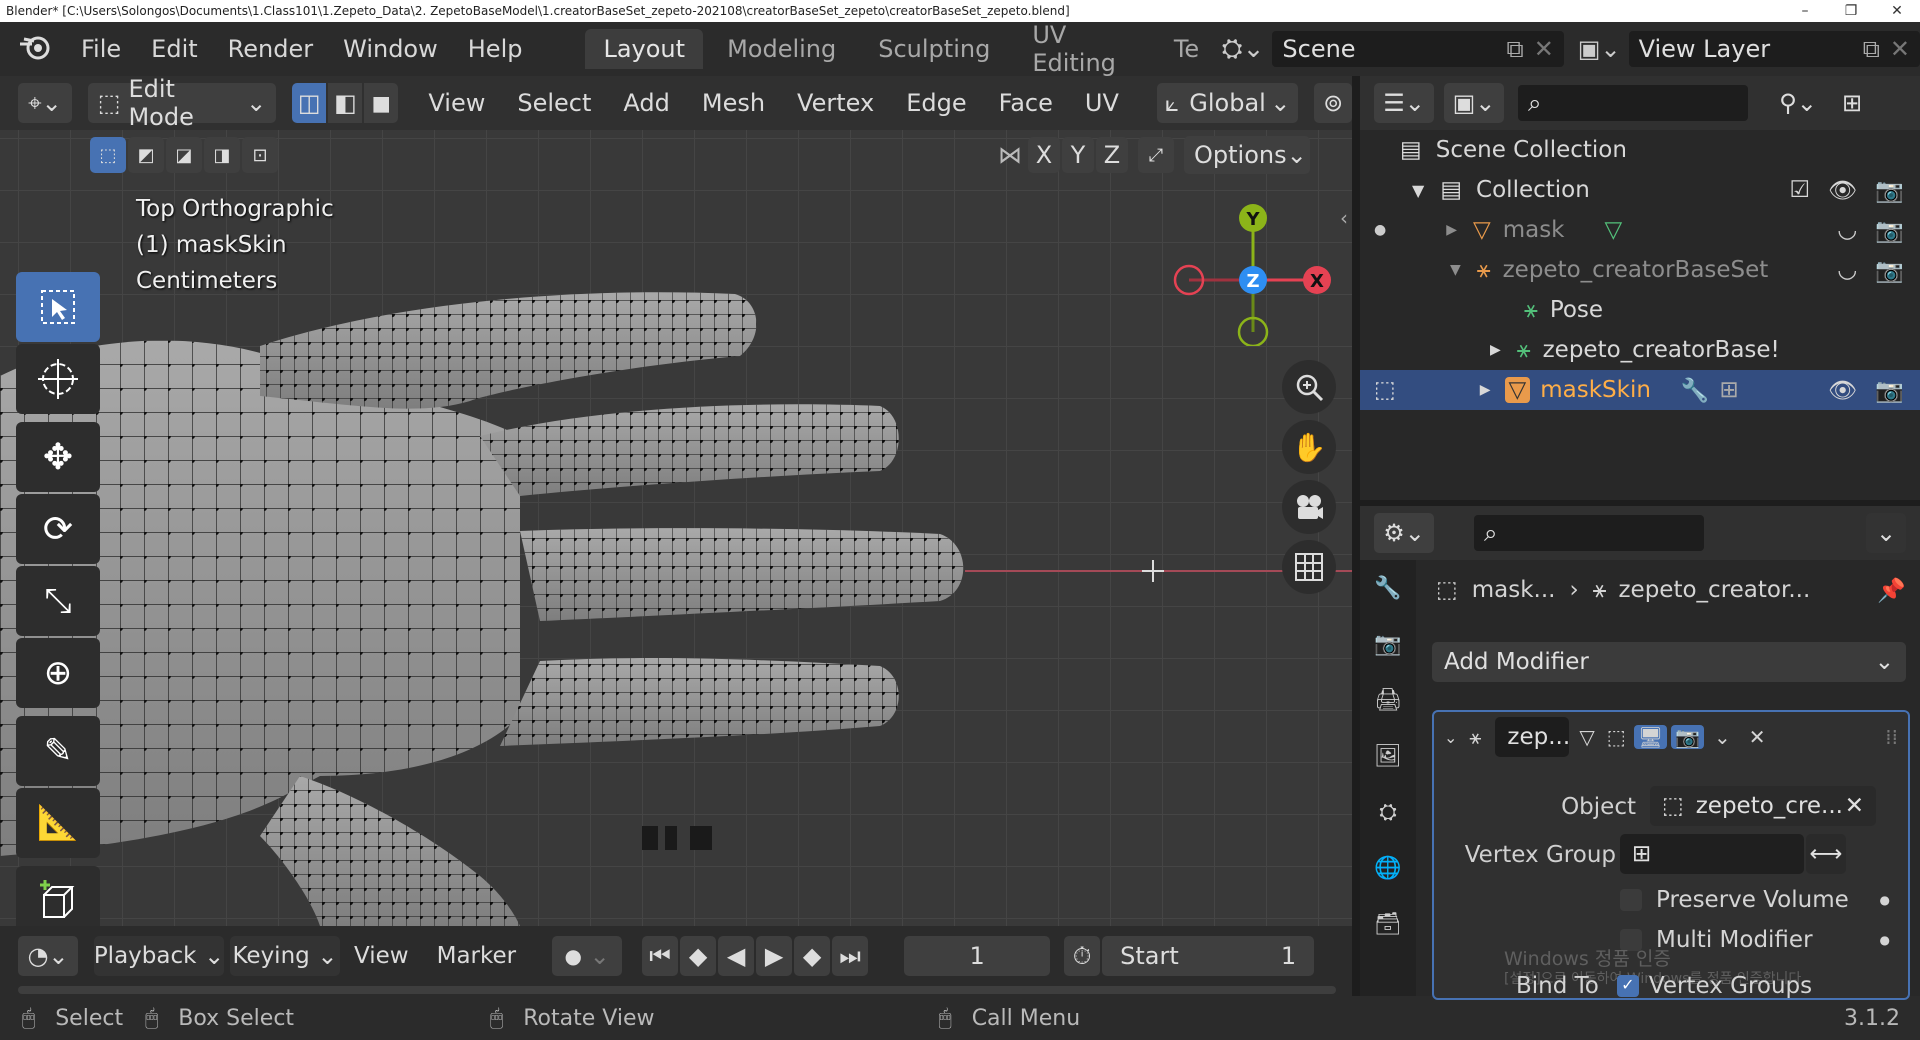  What do you see at coordinates (774, 956) in the screenshot?
I see `play-icon: ▶` at bounding box center [774, 956].